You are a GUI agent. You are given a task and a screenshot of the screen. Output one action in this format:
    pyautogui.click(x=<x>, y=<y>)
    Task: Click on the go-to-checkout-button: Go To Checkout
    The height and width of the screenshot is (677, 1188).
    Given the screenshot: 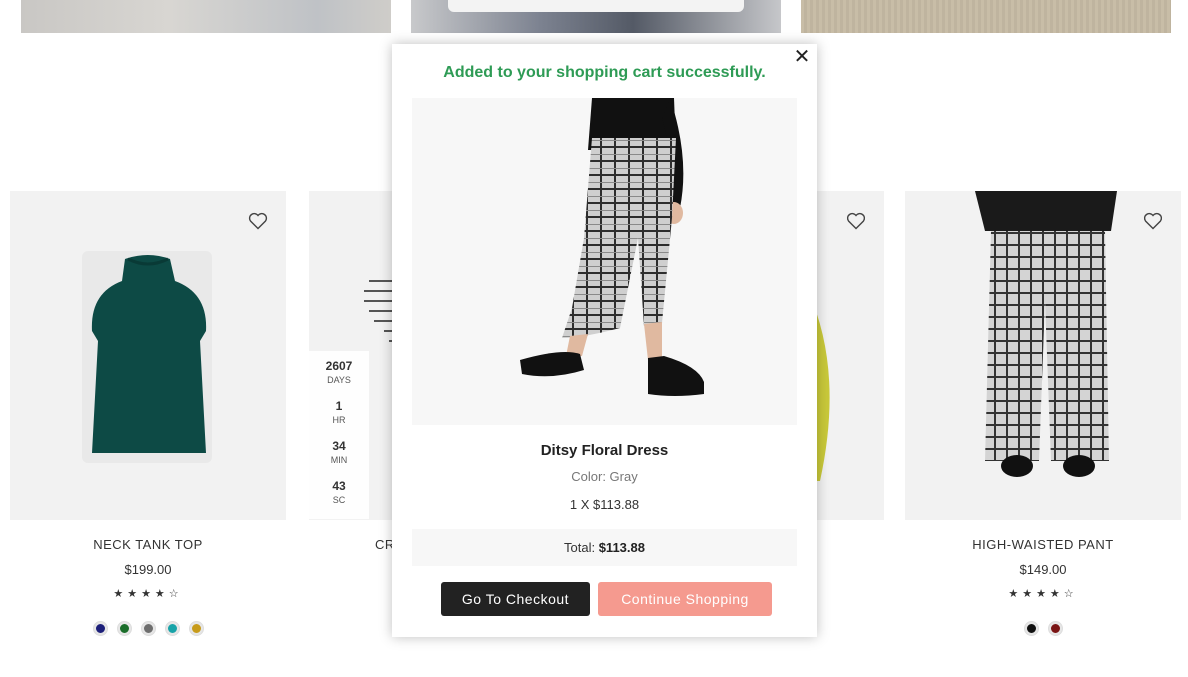 What is the action you would take?
    pyautogui.click(x=515, y=599)
    